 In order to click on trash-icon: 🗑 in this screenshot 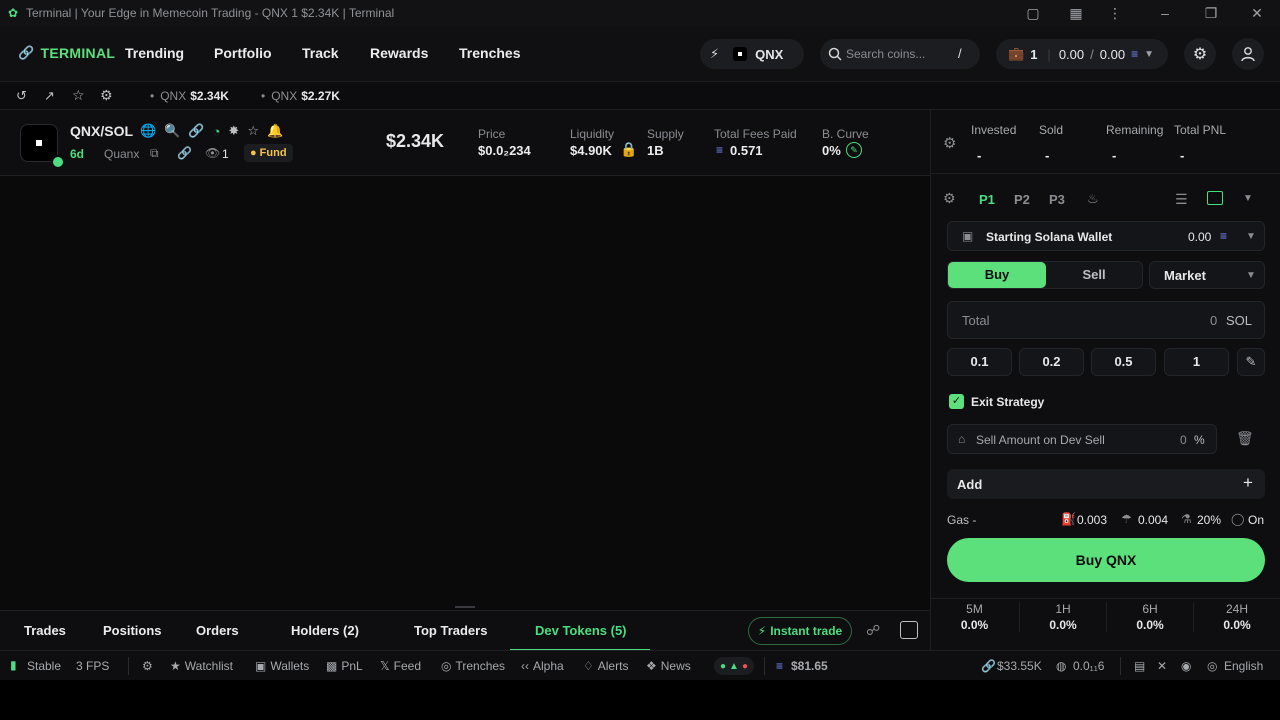, I will do `click(1245, 438)`.